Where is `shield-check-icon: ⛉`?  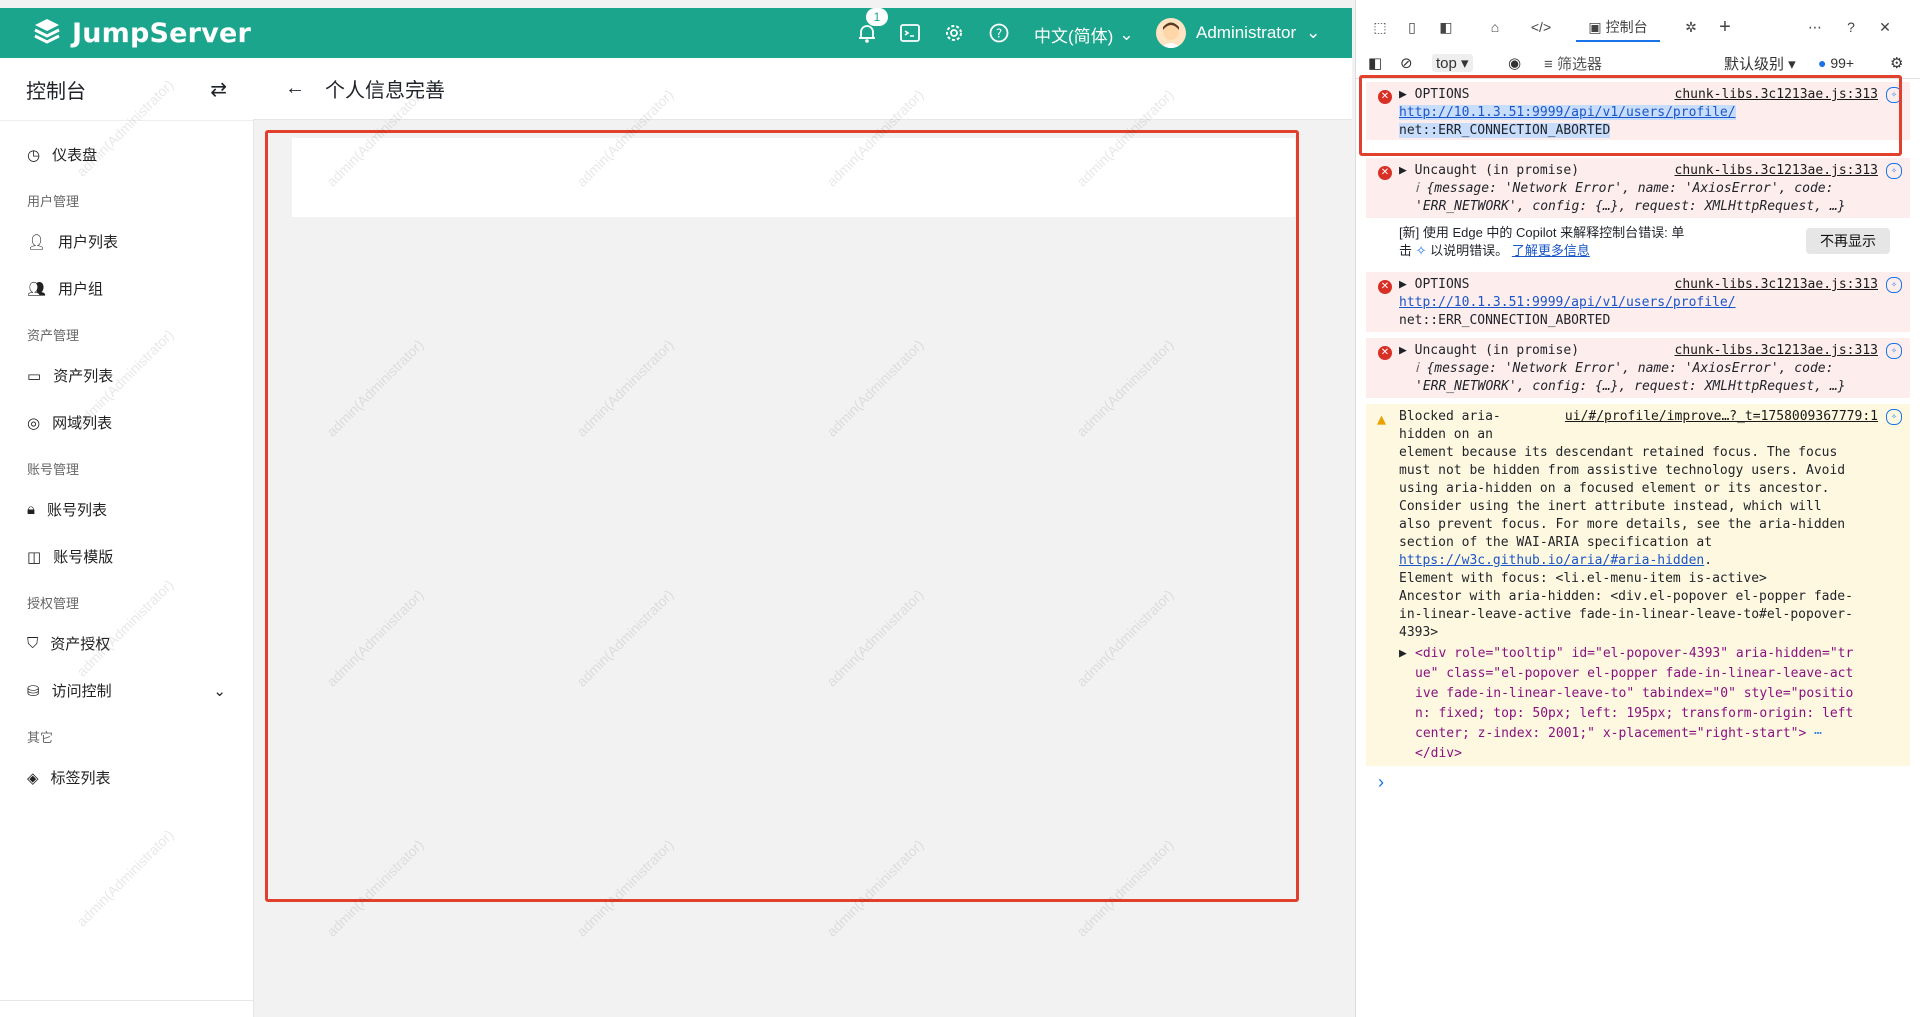
shield-check-icon: ⛉ is located at coordinates (33, 643).